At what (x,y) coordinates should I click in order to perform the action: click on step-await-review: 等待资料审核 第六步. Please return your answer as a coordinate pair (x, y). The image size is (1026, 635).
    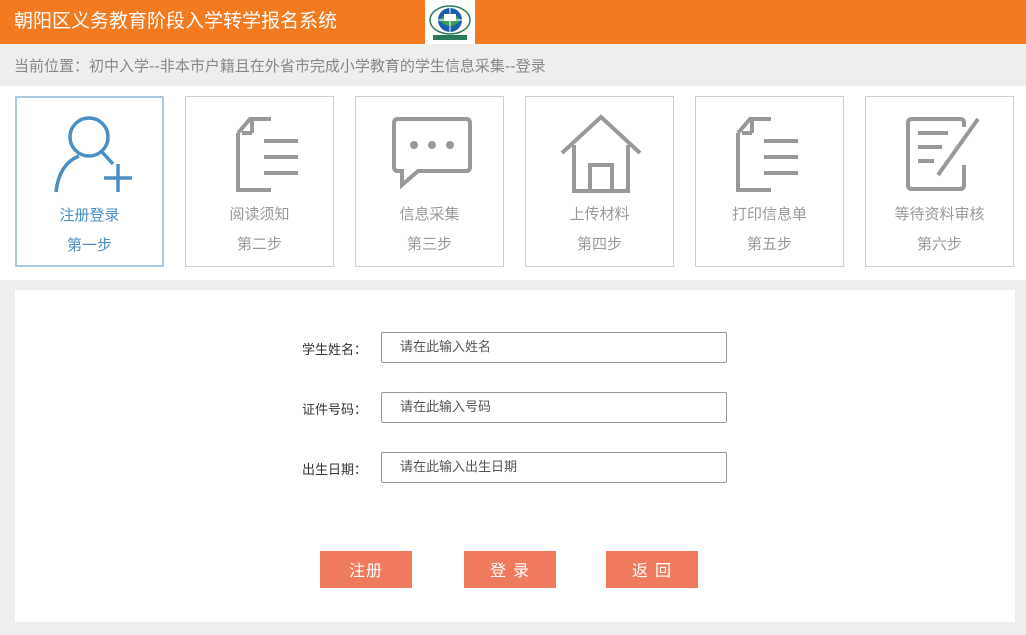
    Looking at the image, I should click on (939, 181).